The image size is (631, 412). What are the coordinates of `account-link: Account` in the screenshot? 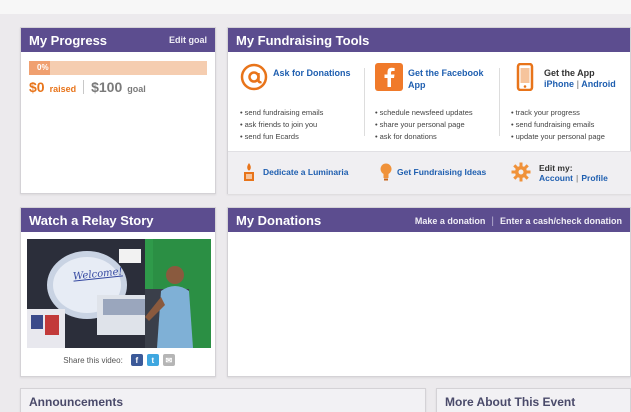 It's located at (556, 178).